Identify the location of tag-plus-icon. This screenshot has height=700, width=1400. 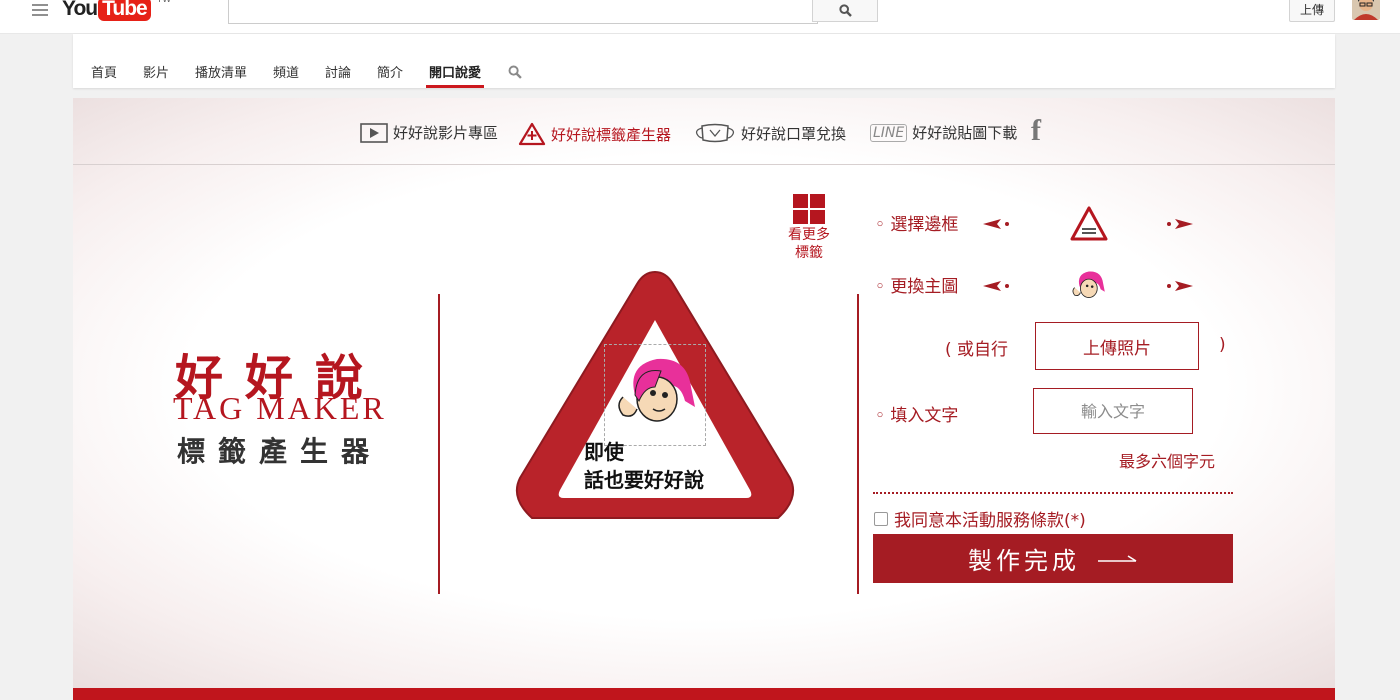
(532, 134).